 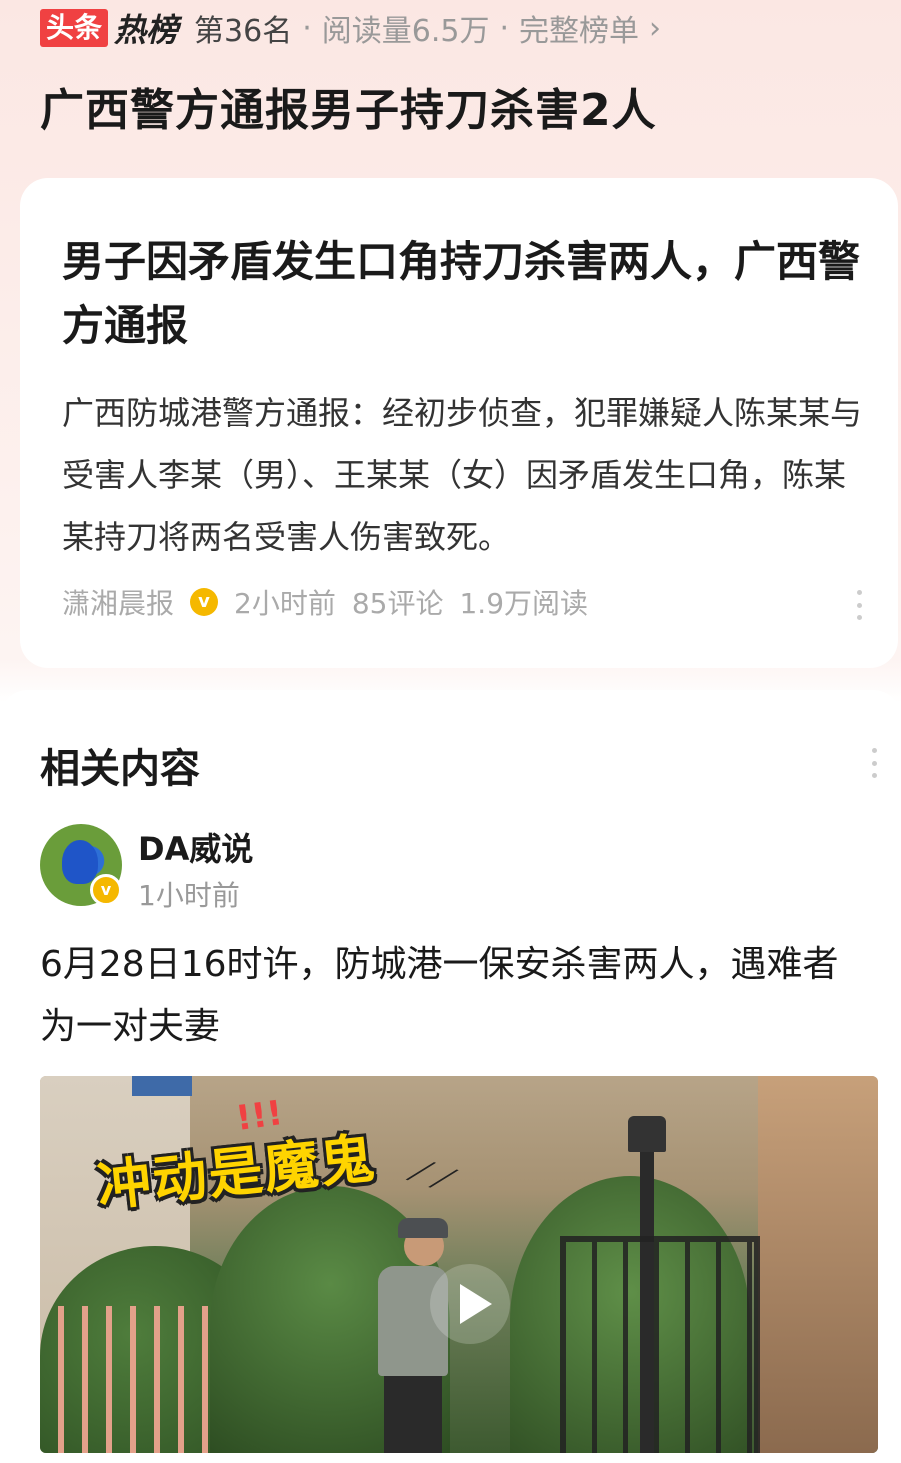 What do you see at coordinates (660, 1344) in the screenshot?
I see `gate-image` at bounding box center [660, 1344].